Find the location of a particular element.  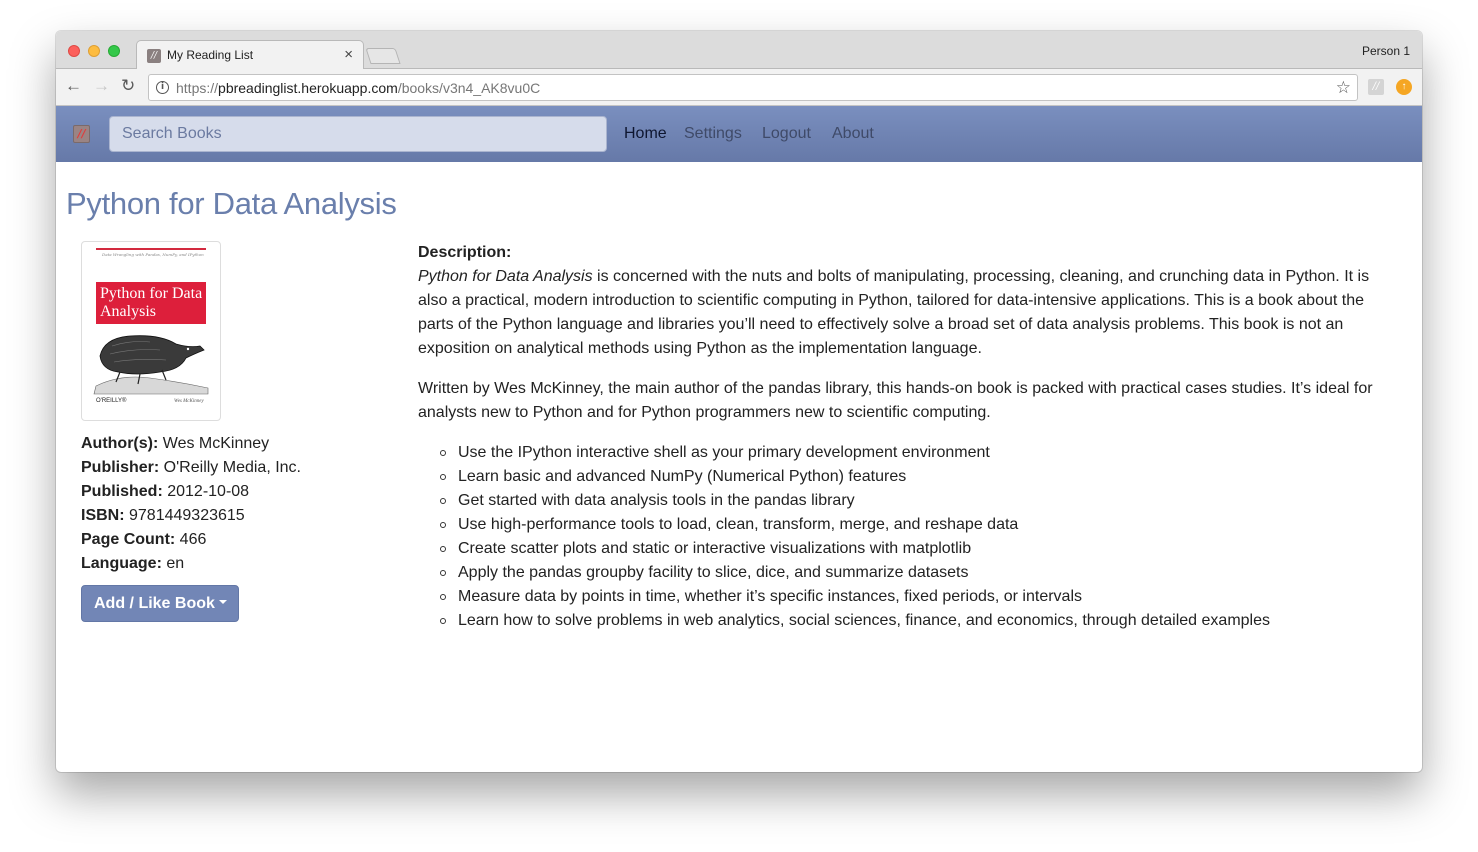

tab-strip: // My Reading List × Person 1 is located at coordinates (739, 50).